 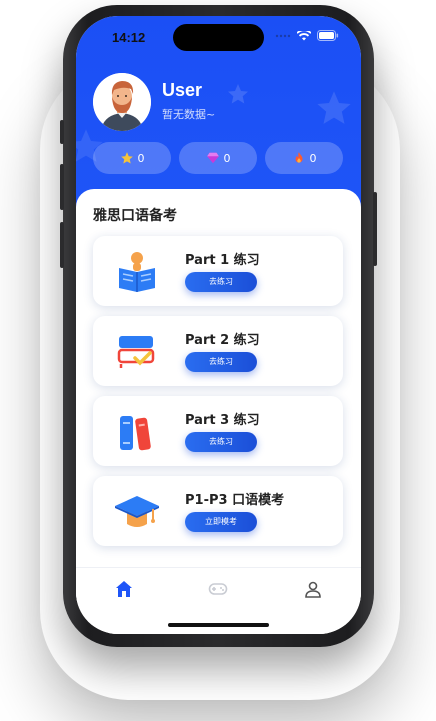 What do you see at coordinates (304, 35) in the screenshot?
I see `wifi-icon` at bounding box center [304, 35].